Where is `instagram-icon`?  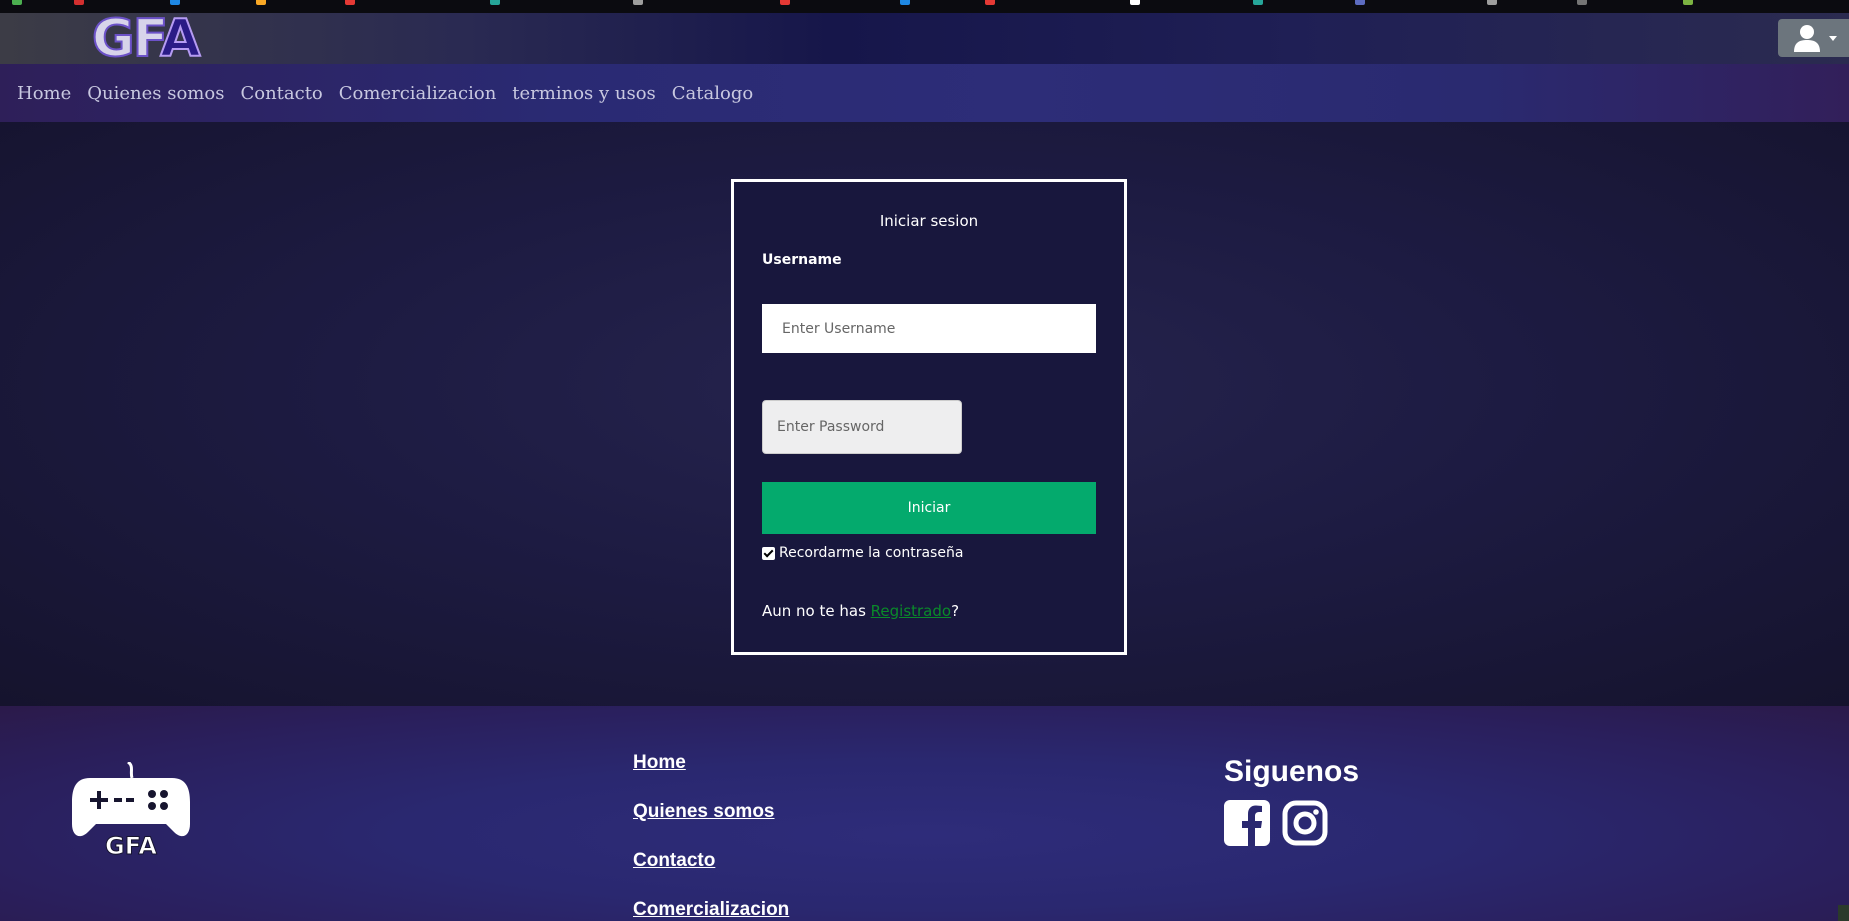 instagram-icon is located at coordinates (1305, 825).